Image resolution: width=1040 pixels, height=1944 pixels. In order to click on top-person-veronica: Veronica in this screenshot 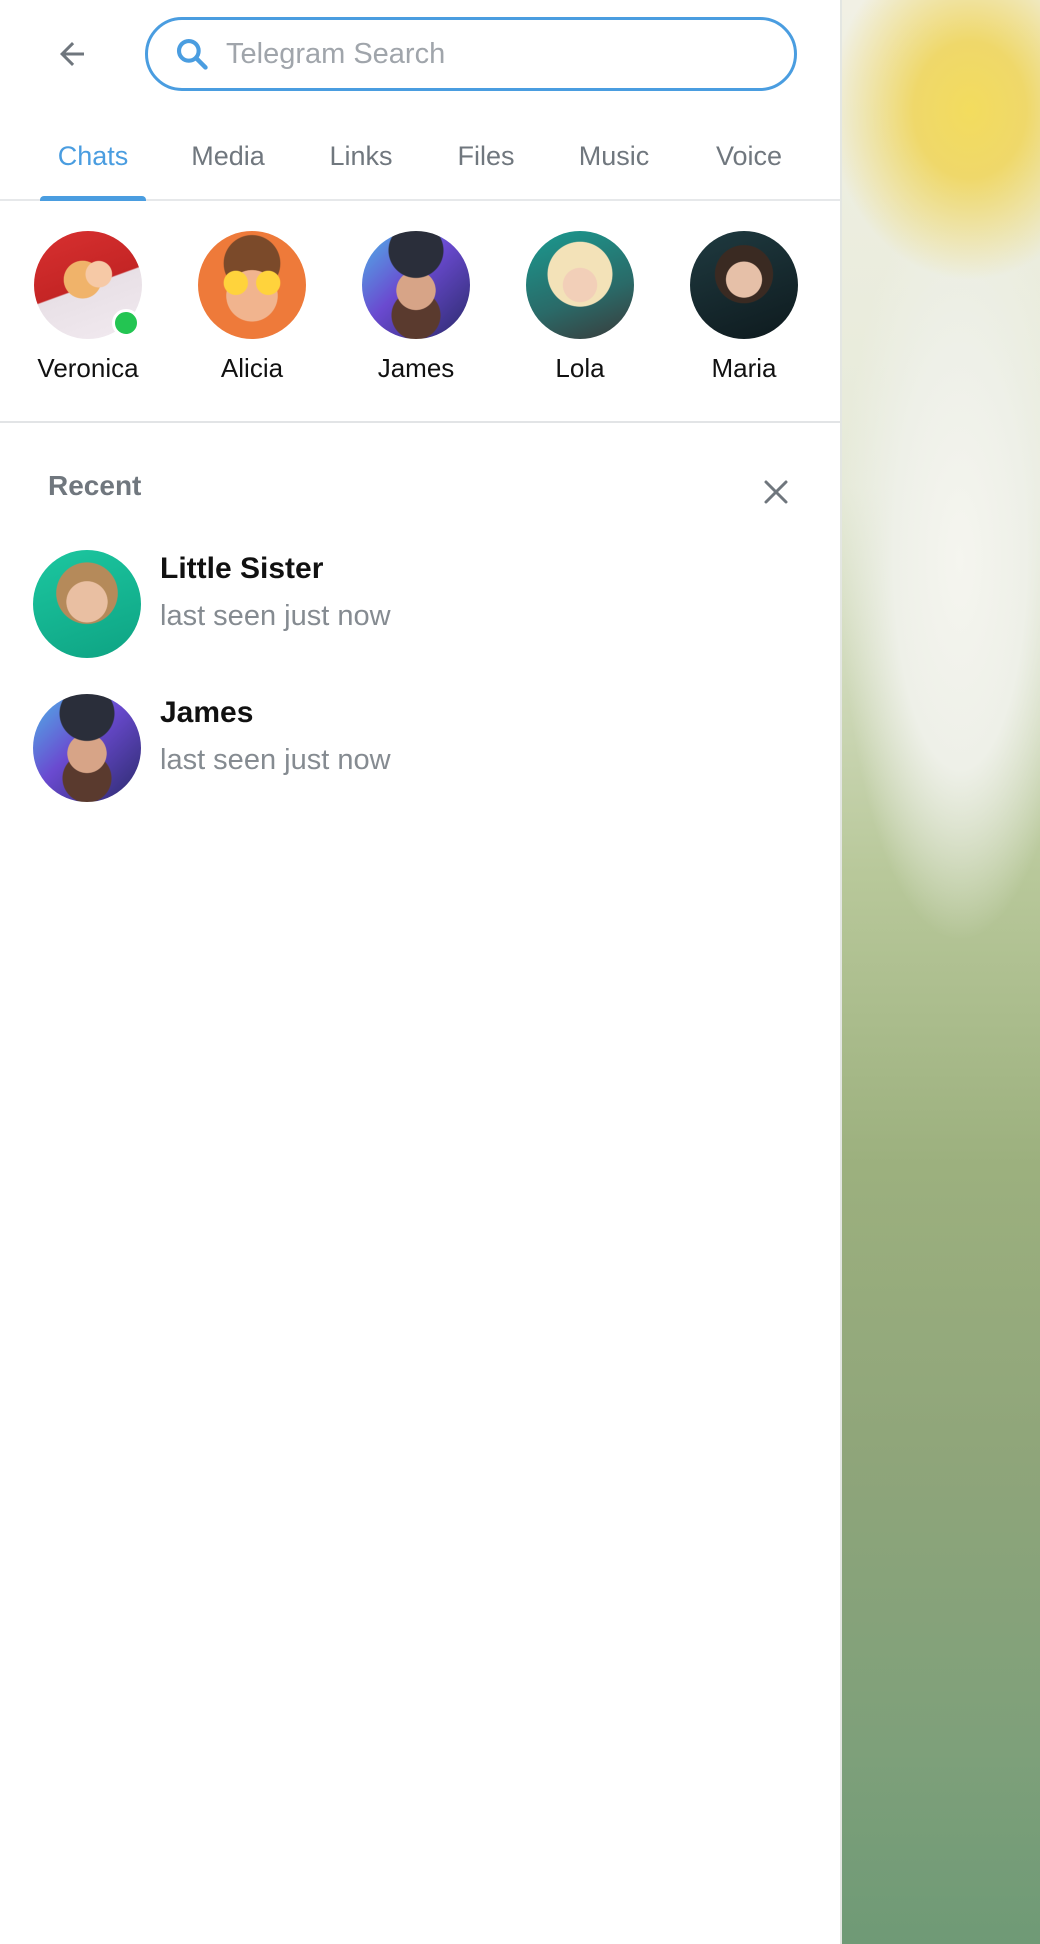, I will do `click(88, 307)`.